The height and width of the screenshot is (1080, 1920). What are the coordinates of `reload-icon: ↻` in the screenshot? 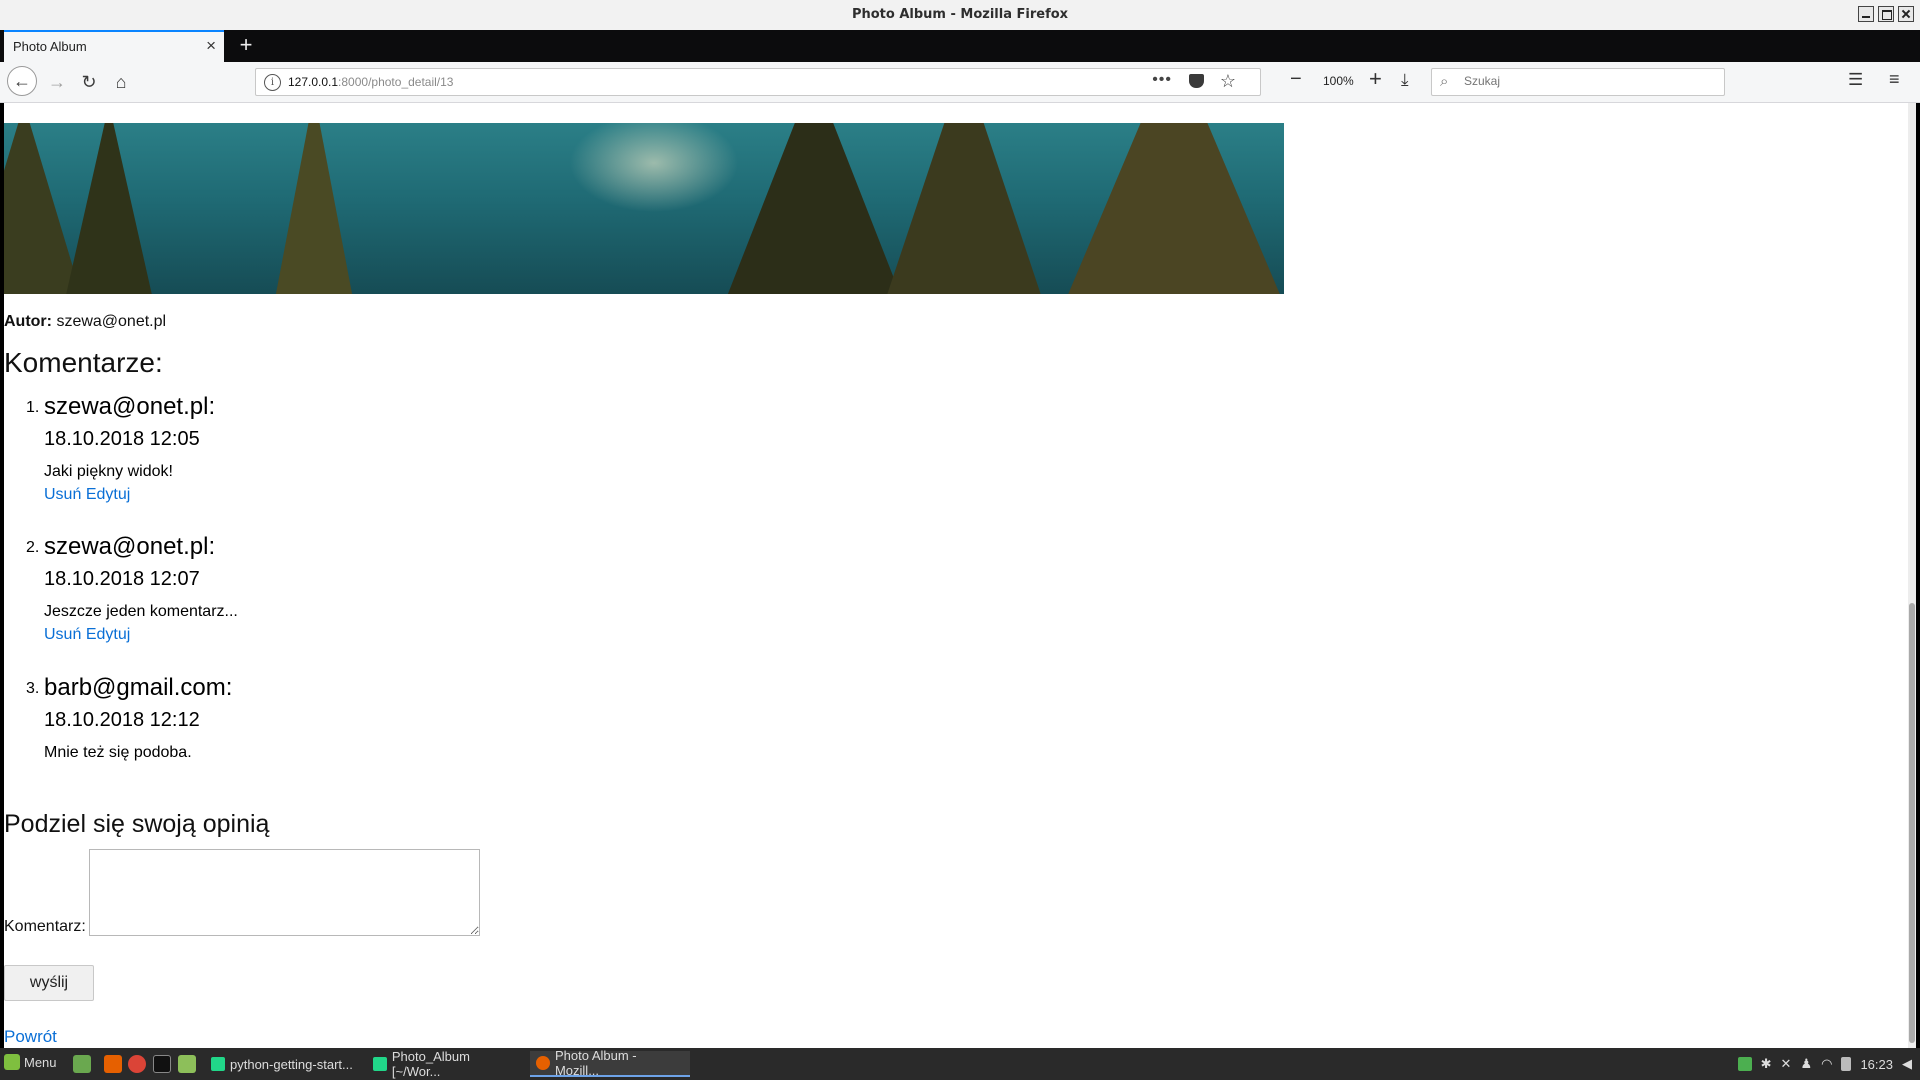 It's located at (89, 82).